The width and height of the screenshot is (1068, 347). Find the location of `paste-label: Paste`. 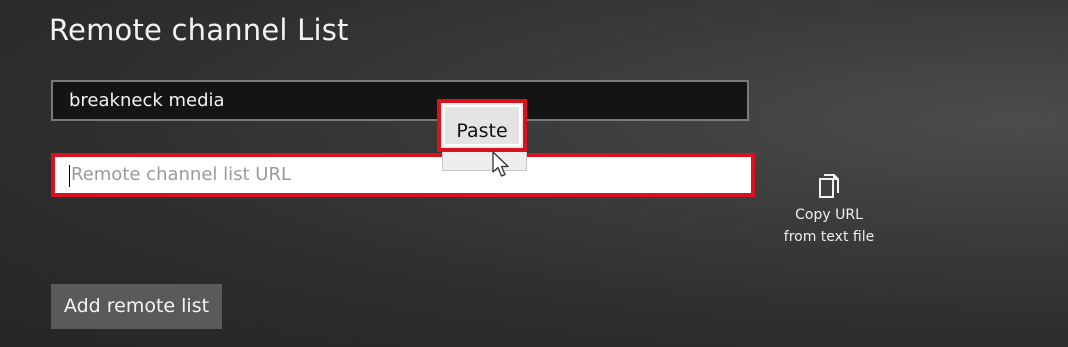

paste-label: Paste is located at coordinates (482, 125).